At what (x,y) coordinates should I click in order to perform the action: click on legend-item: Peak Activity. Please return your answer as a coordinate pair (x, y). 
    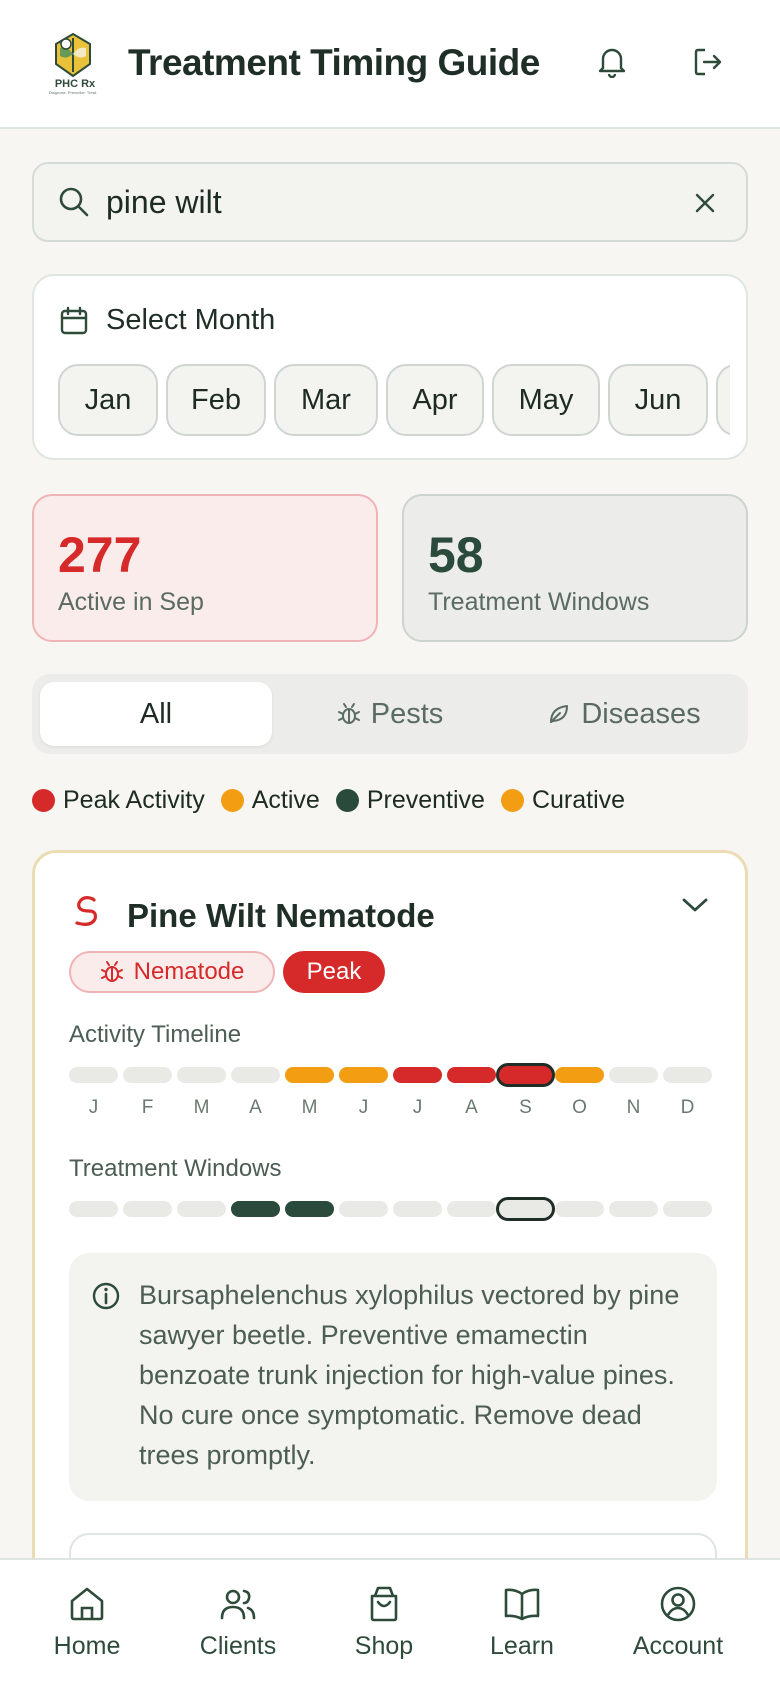
    Looking at the image, I should click on (118, 800).